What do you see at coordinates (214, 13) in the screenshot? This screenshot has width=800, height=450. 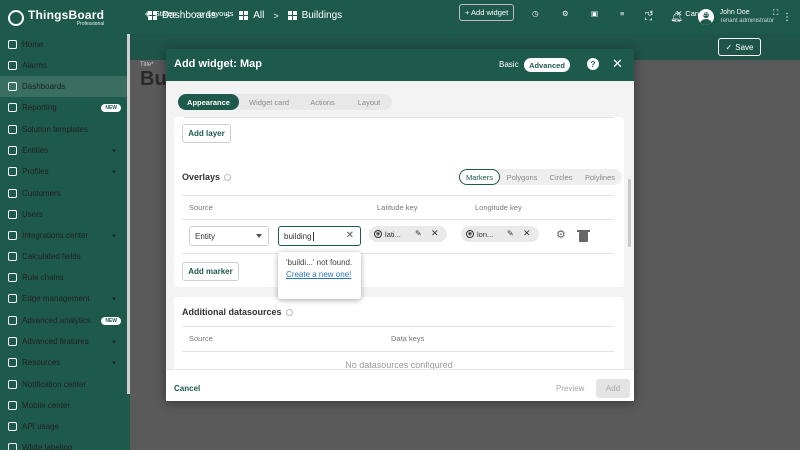 I see `layouts-button: ▭ Layouts` at bounding box center [214, 13].